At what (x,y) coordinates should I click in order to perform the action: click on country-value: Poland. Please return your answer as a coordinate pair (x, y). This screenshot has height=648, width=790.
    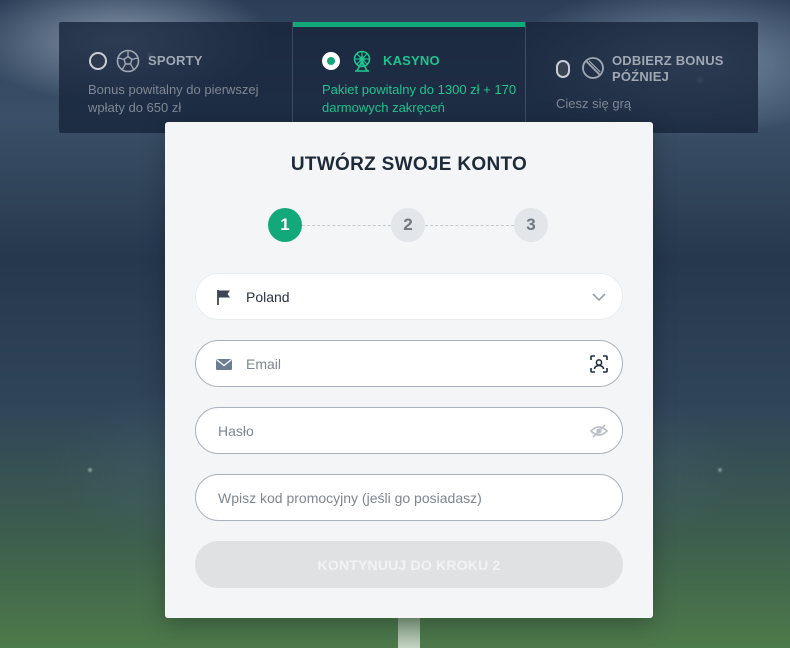
    Looking at the image, I should click on (268, 297).